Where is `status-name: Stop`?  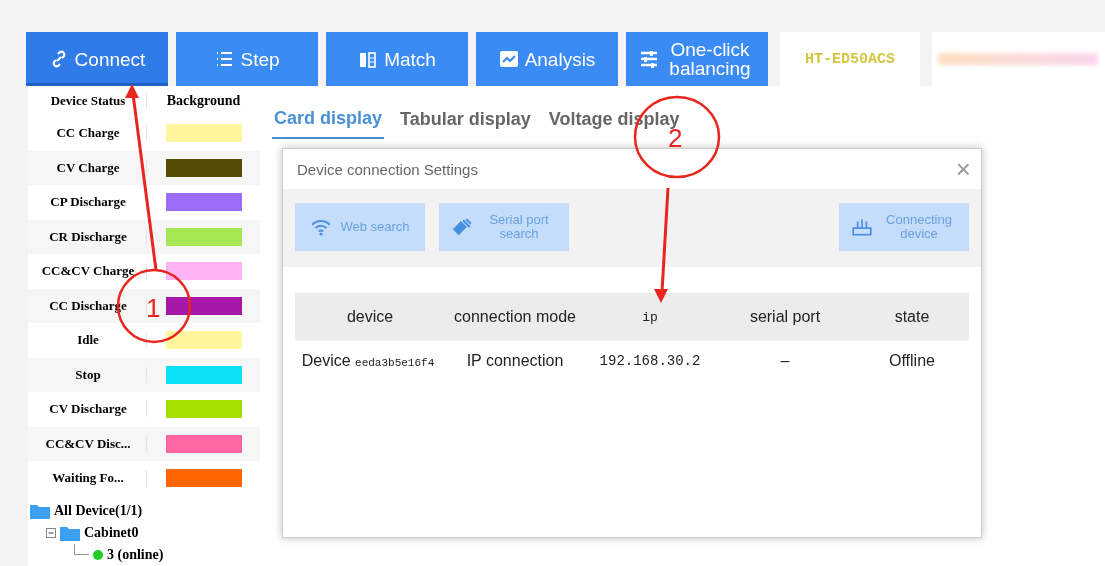 status-name: Stop is located at coordinates (87, 374).